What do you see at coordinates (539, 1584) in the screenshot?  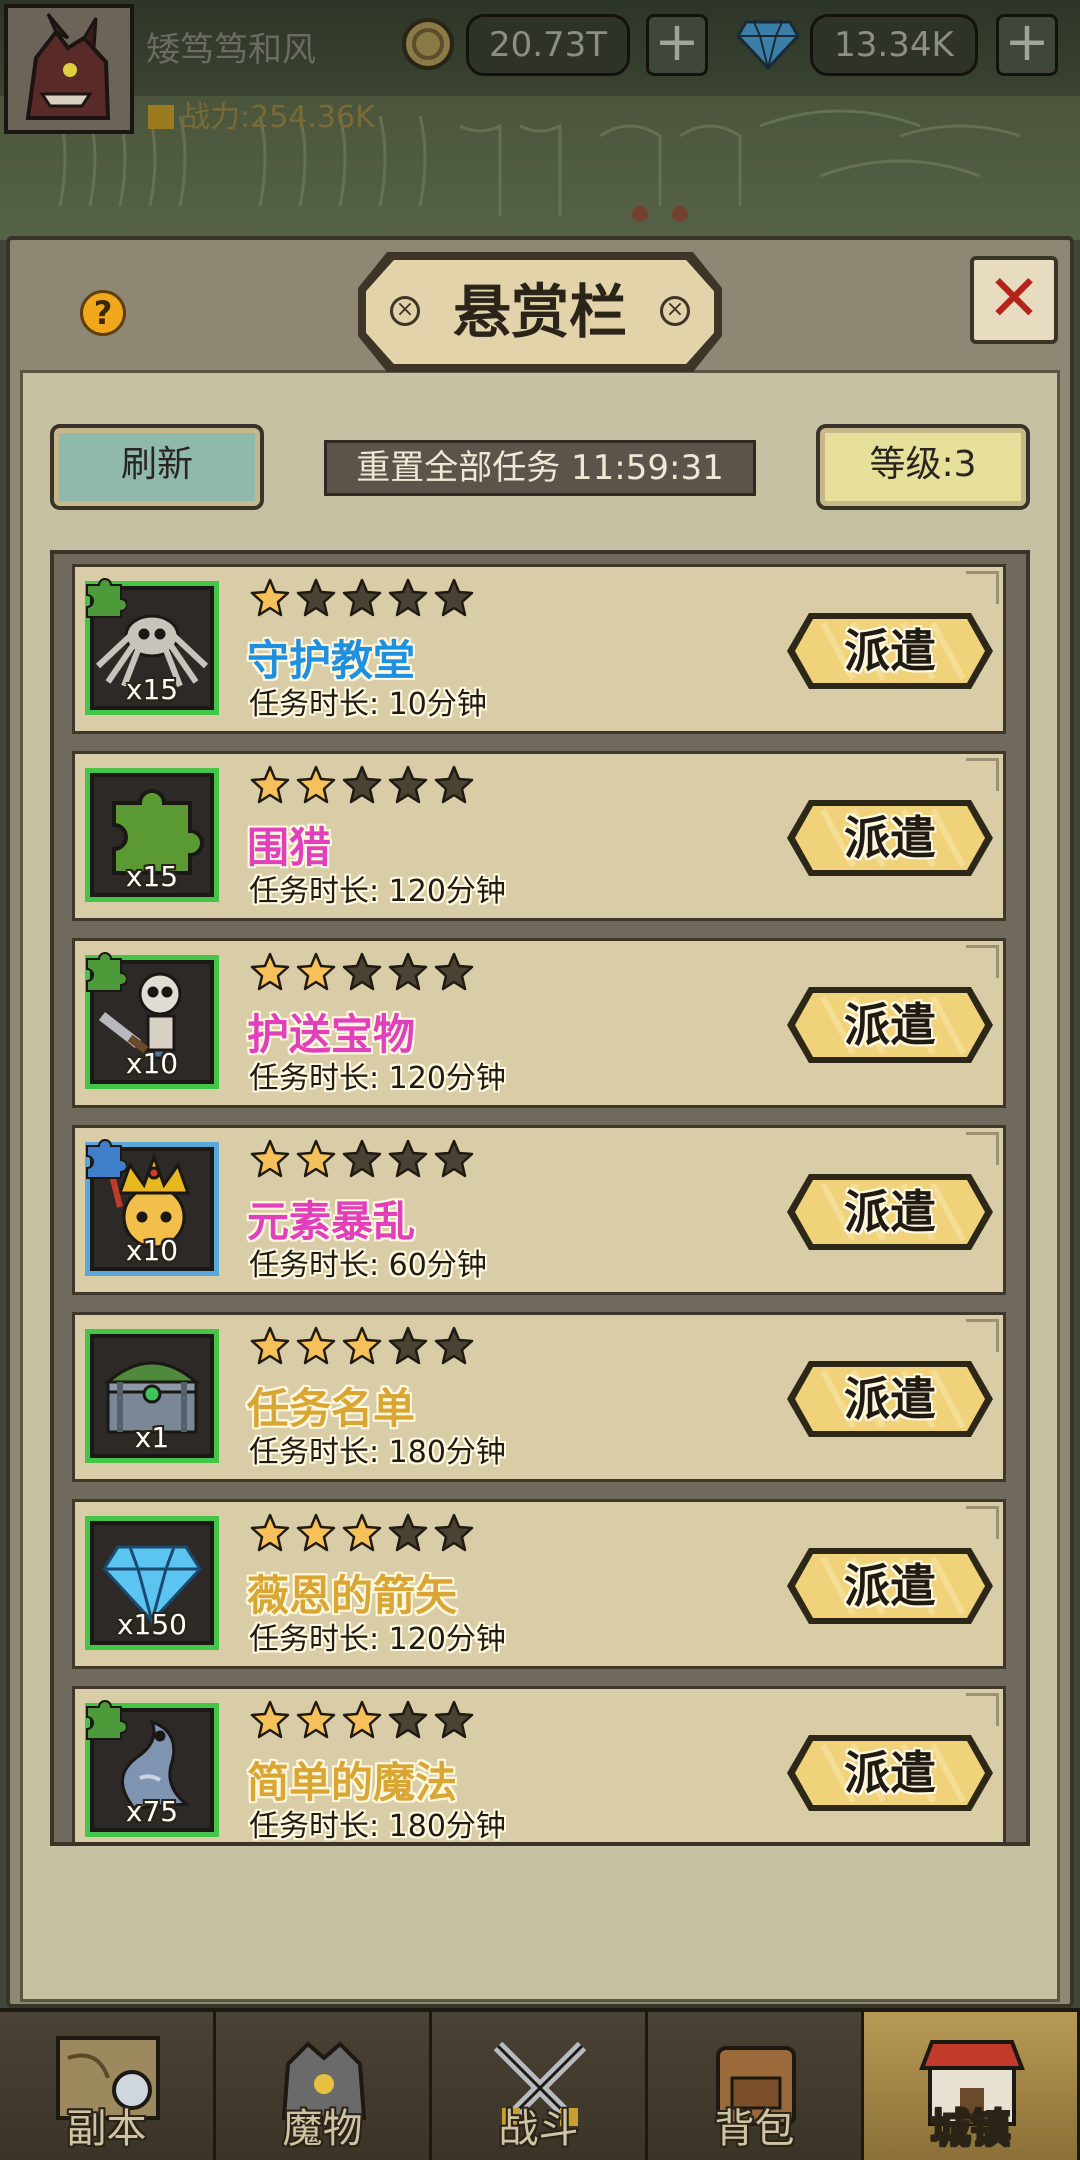 I see `quest-row: x150 薇恩的箭矢 任务时长: 120分钟 派遣` at bounding box center [539, 1584].